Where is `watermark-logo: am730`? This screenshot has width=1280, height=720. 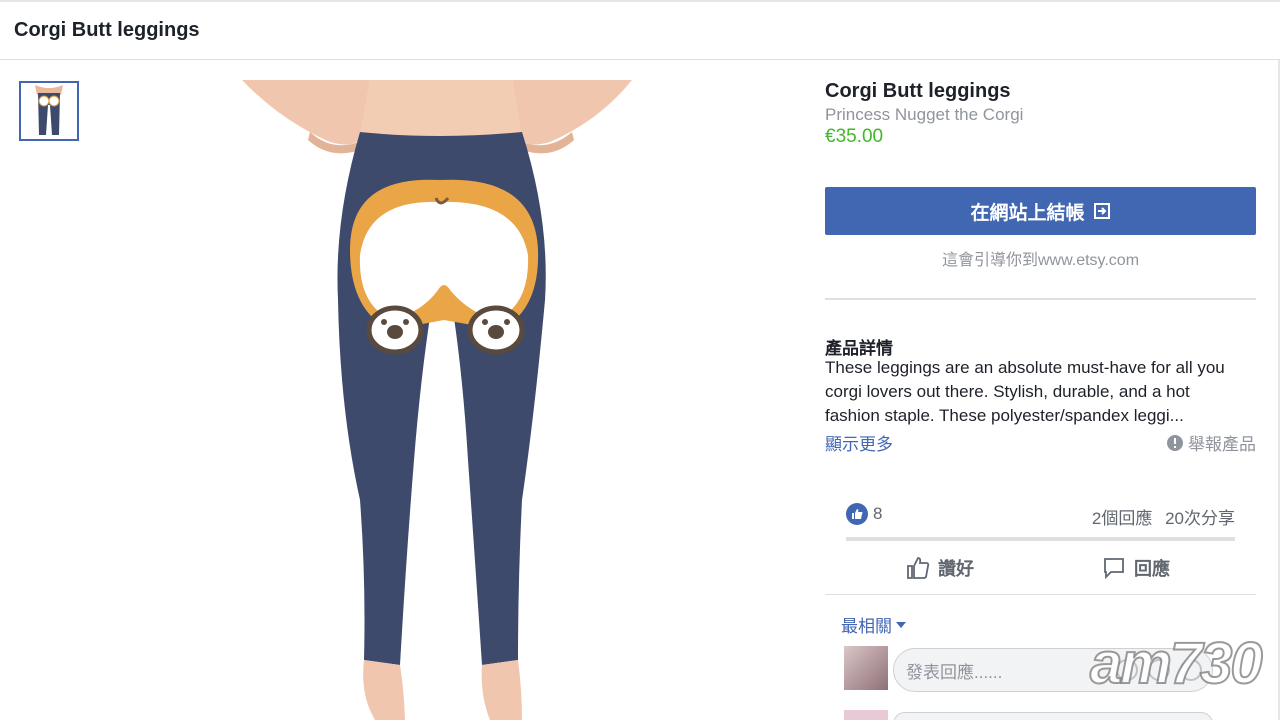
watermark-logo: am730 is located at coordinates (1176, 663).